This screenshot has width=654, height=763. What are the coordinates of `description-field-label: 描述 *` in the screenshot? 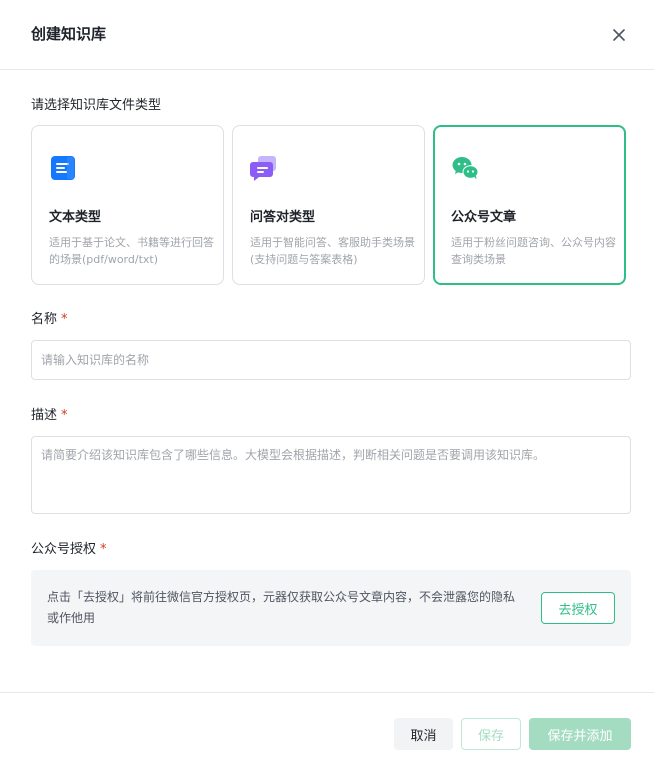 It's located at (49, 416).